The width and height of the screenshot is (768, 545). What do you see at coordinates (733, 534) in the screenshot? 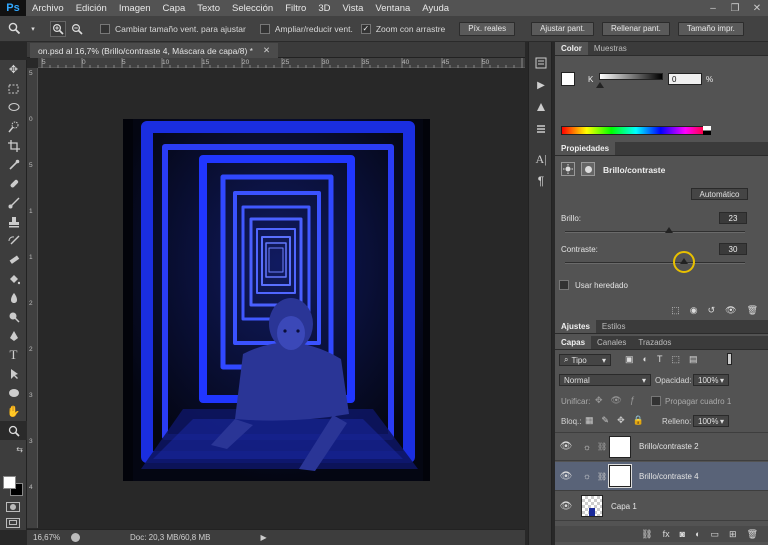
I see `new-layer-icon: ⊞` at bounding box center [733, 534].